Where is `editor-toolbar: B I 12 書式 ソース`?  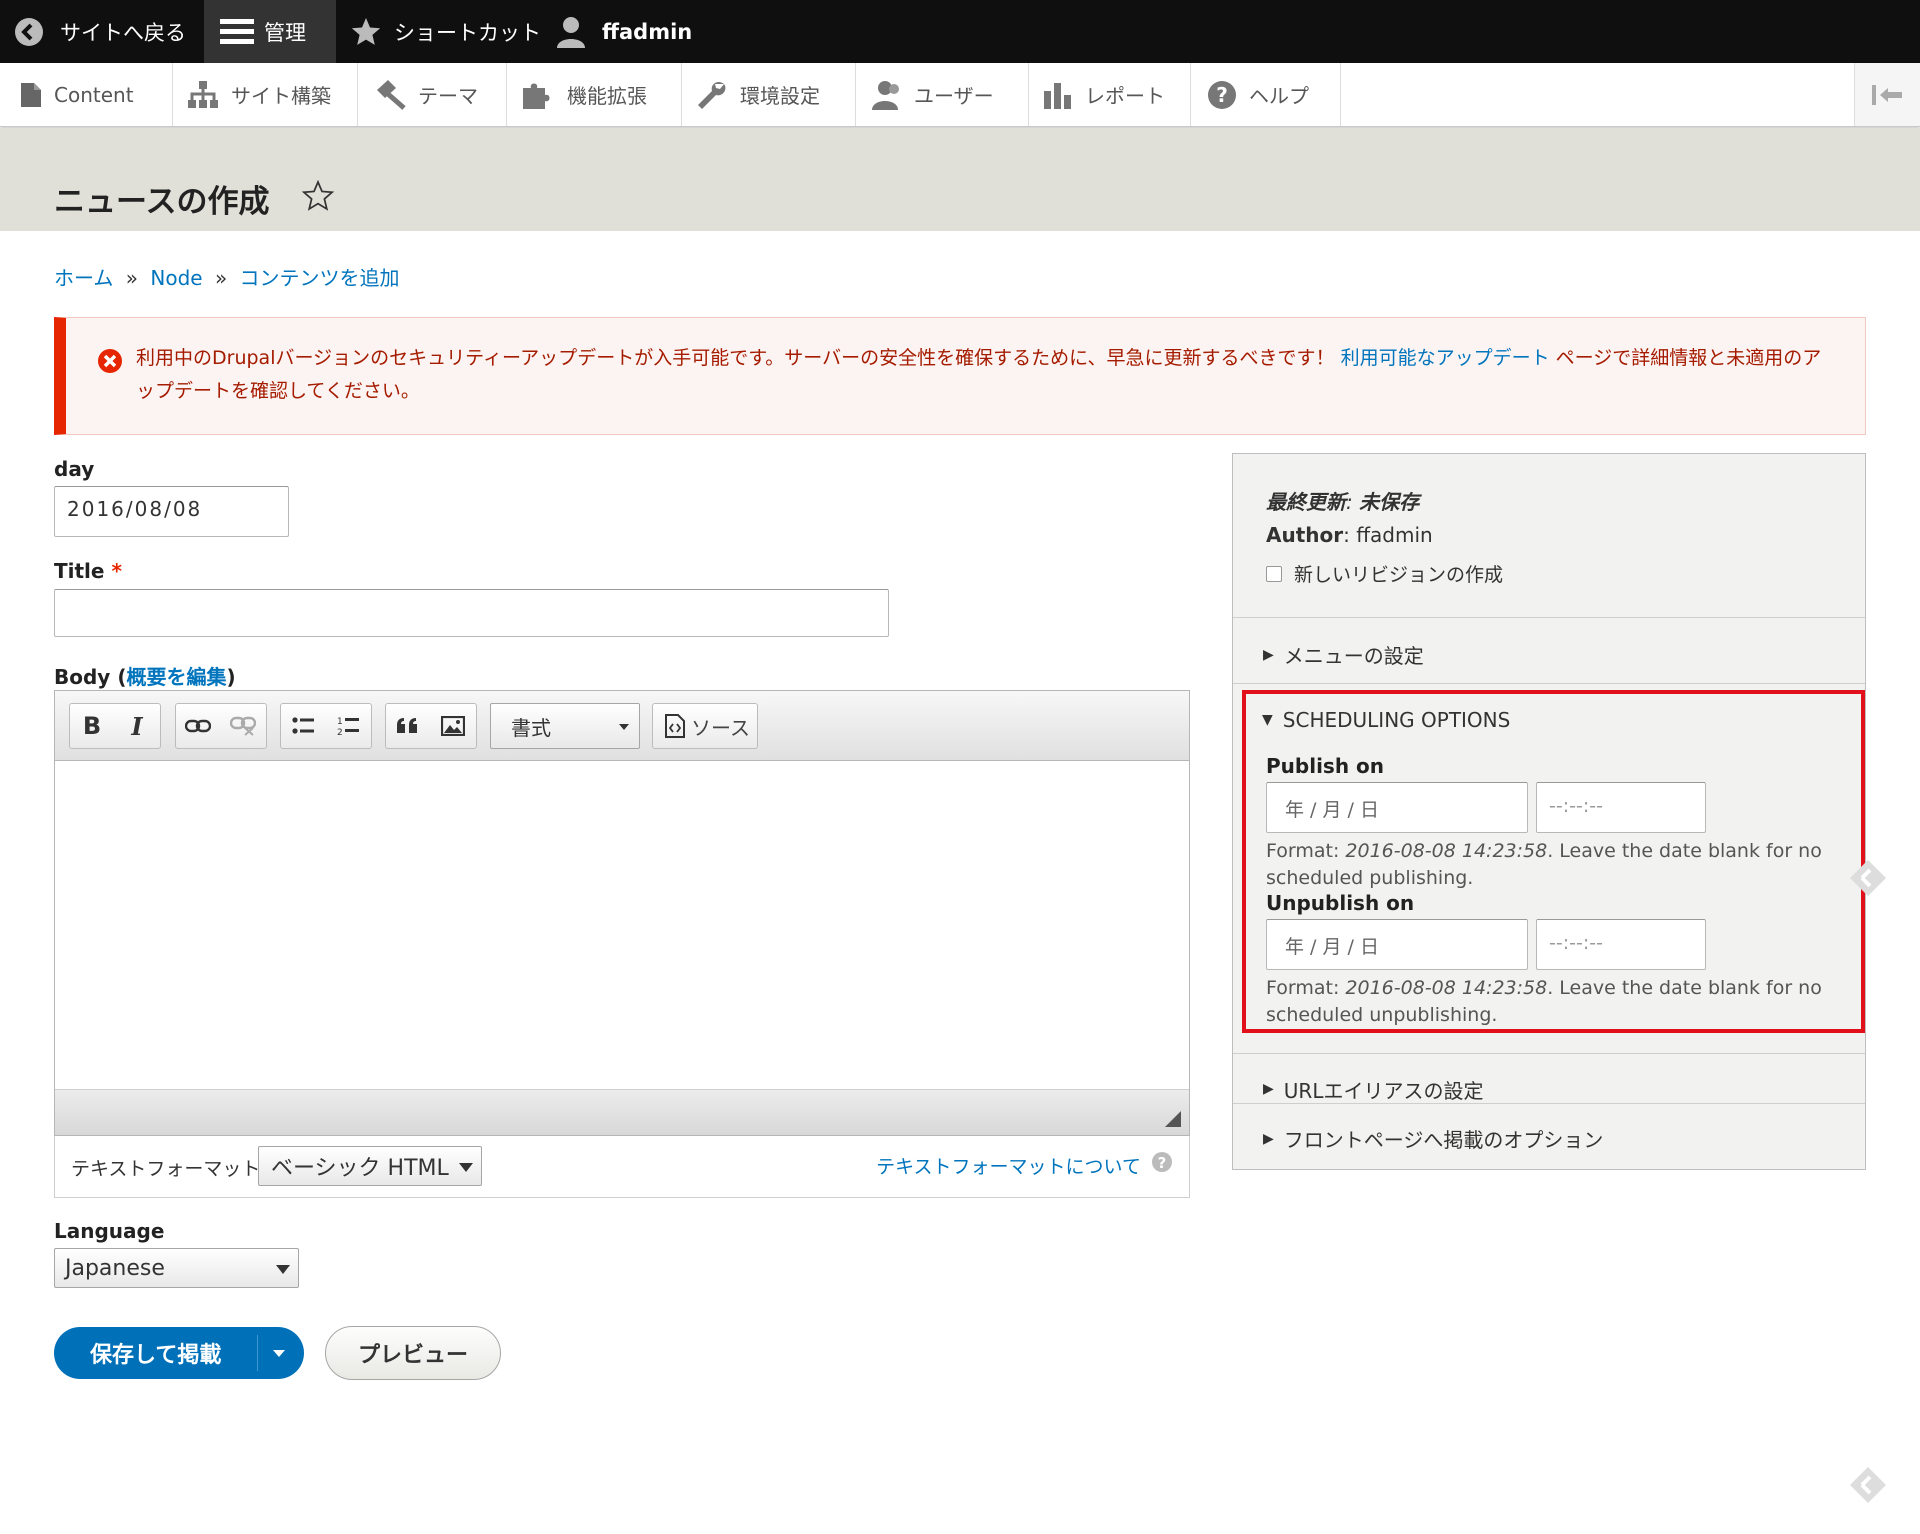
editor-toolbar: B I 12 書式 ソース is located at coordinates (622, 726).